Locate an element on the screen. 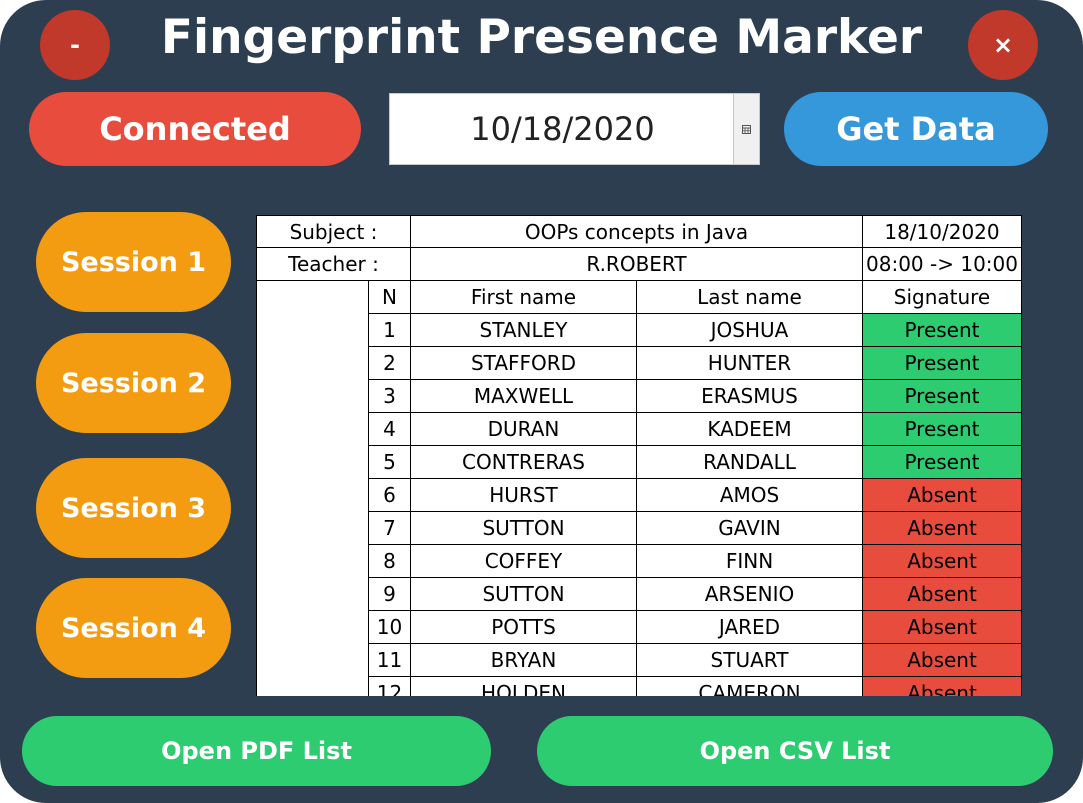 Image resolution: width=1083 pixels, height=803 pixels. open-csv-list-button: Open CSV List is located at coordinates (795, 751).